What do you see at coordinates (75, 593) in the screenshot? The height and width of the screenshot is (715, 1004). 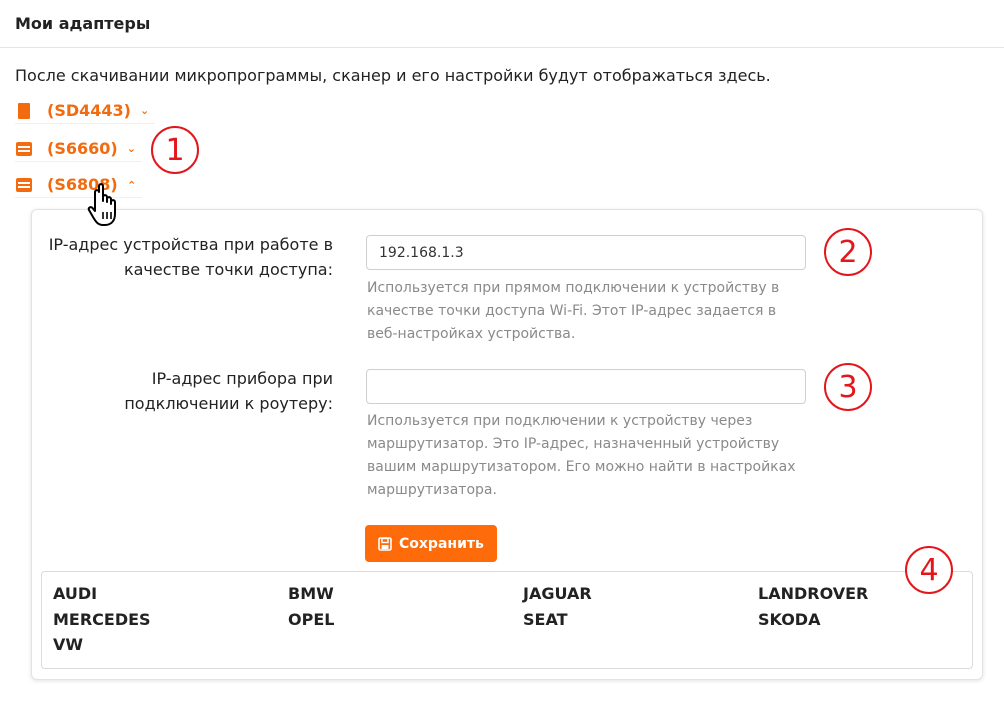 I see `brand-item: AUDI` at bounding box center [75, 593].